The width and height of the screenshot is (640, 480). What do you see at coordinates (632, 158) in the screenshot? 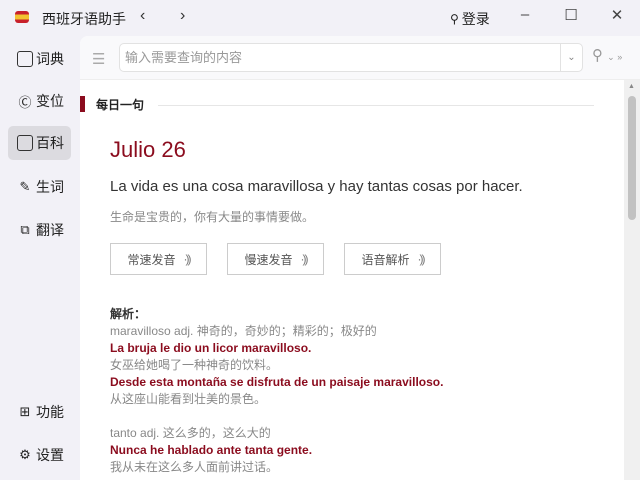
I see `scrollbar-thumb` at bounding box center [632, 158].